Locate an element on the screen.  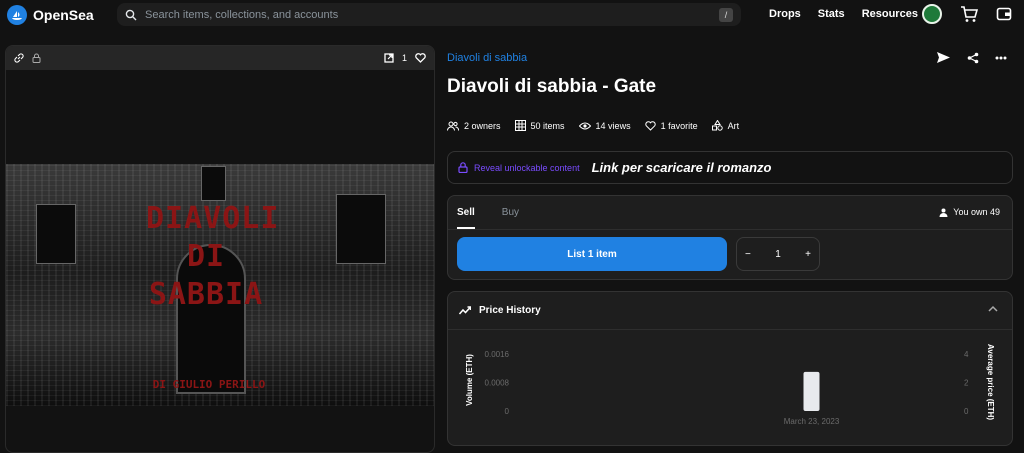
price-history-title: Price History is located at coordinates (510, 310).